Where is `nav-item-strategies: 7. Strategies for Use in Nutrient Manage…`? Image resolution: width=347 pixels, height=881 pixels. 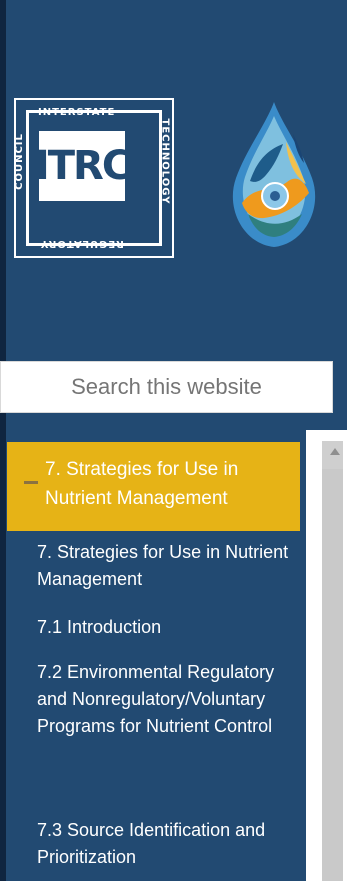
nav-item-strategies: 7. Strategies for Use in Nutrient Manage… is located at coordinates (153, 571).